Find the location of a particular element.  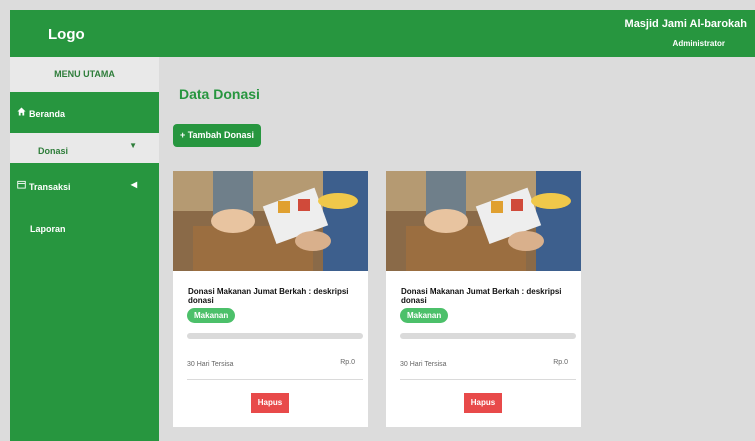

logo: Logo is located at coordinates (66, 34).